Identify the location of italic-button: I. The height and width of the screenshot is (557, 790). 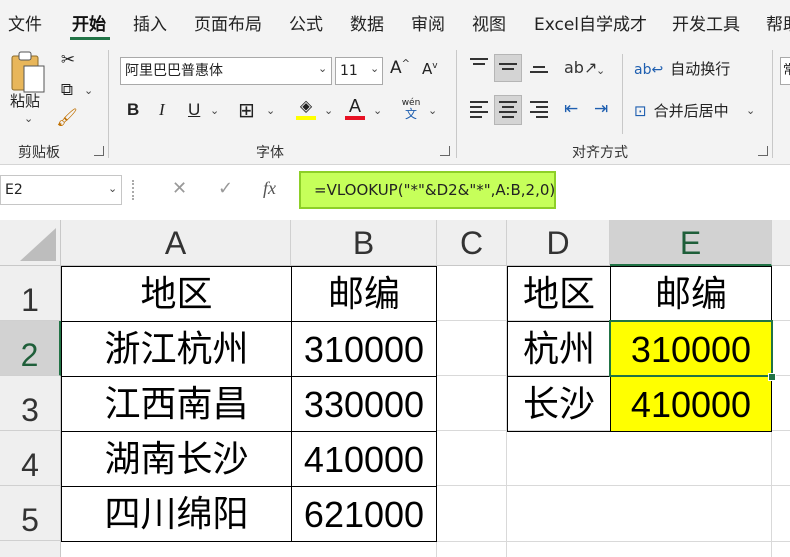
(162, 110).